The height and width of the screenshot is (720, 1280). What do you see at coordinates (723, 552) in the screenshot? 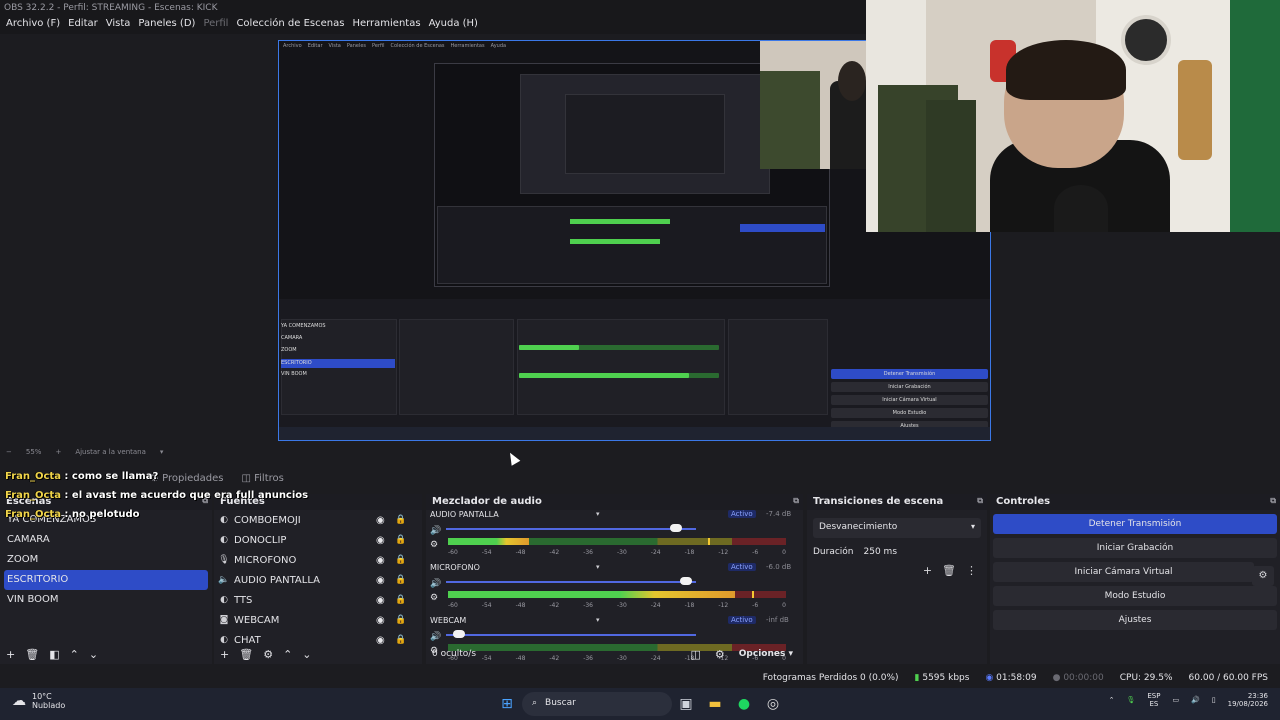
I see `meter-tick-label: -12` at bounding box center [723, 552].